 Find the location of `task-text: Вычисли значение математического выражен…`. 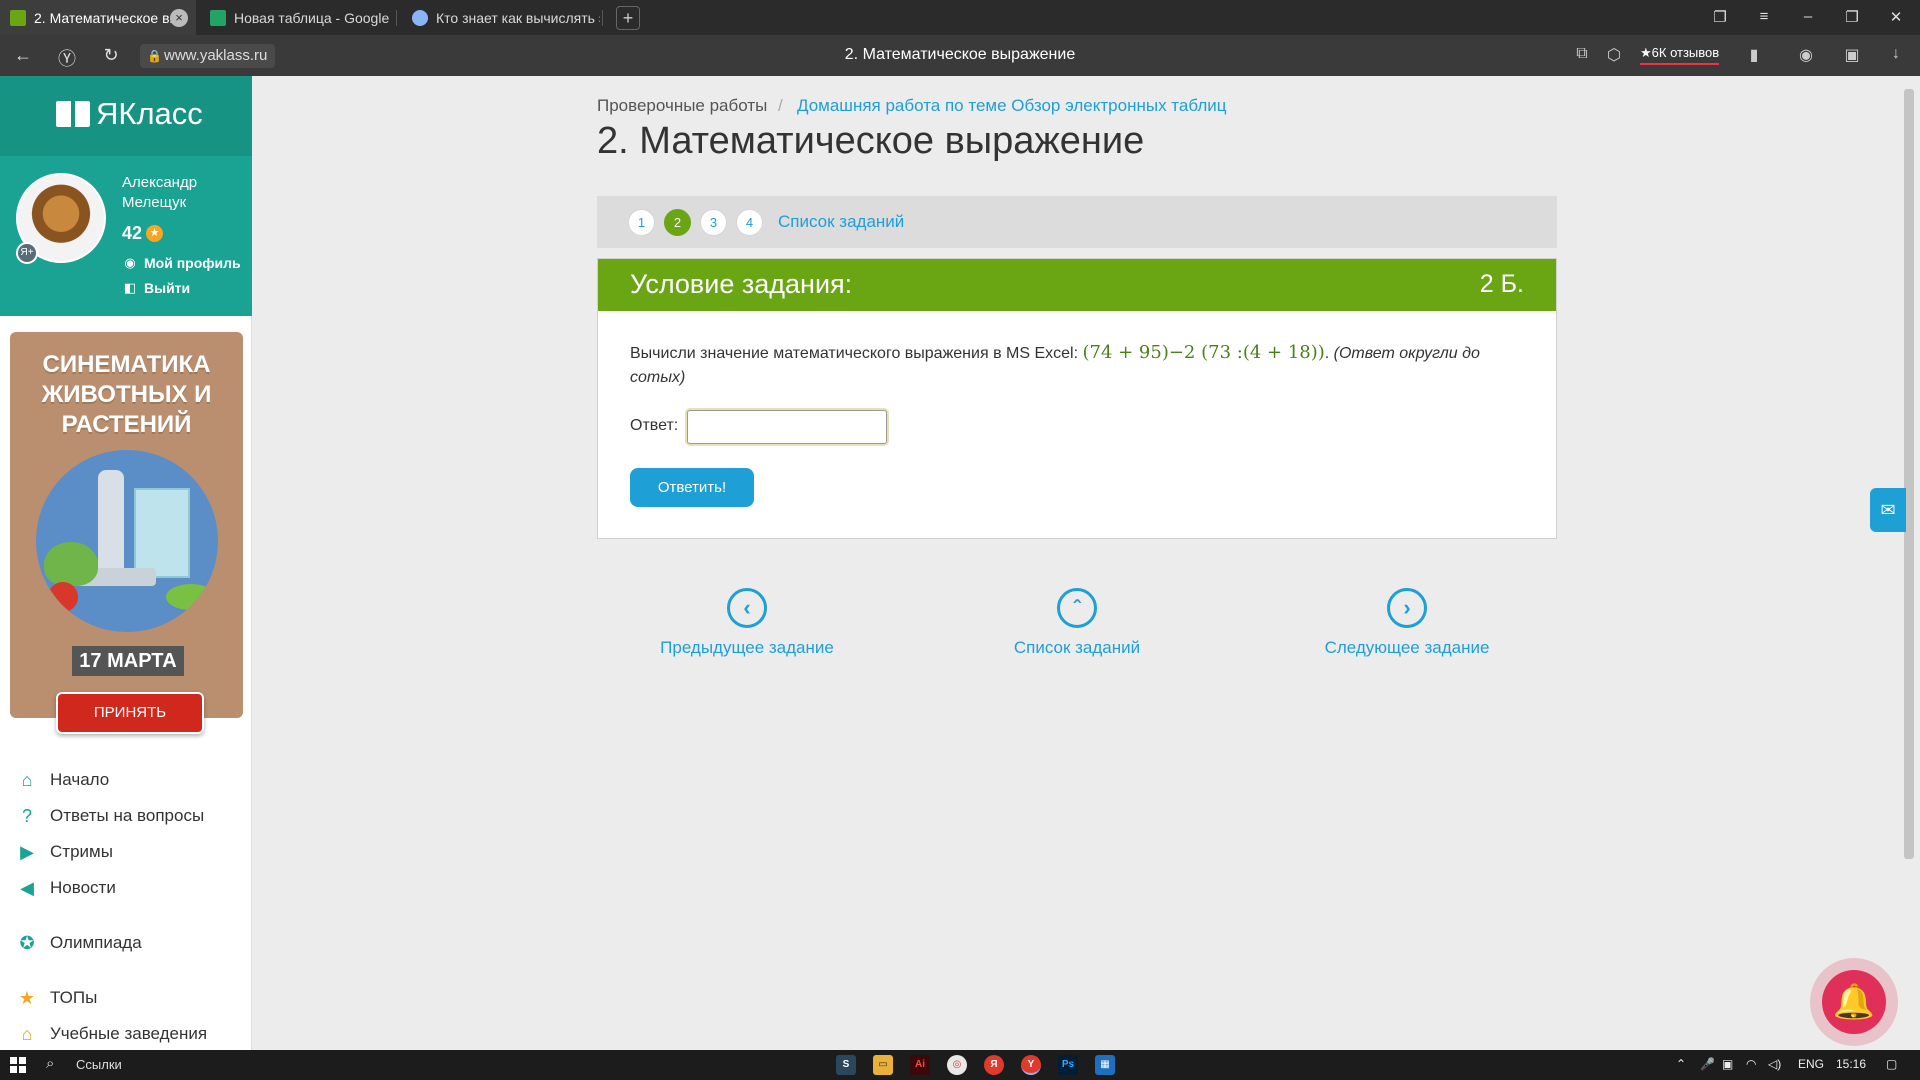

task-text: Вычисли значение математического выражен… is located at coordinates (856, 353).